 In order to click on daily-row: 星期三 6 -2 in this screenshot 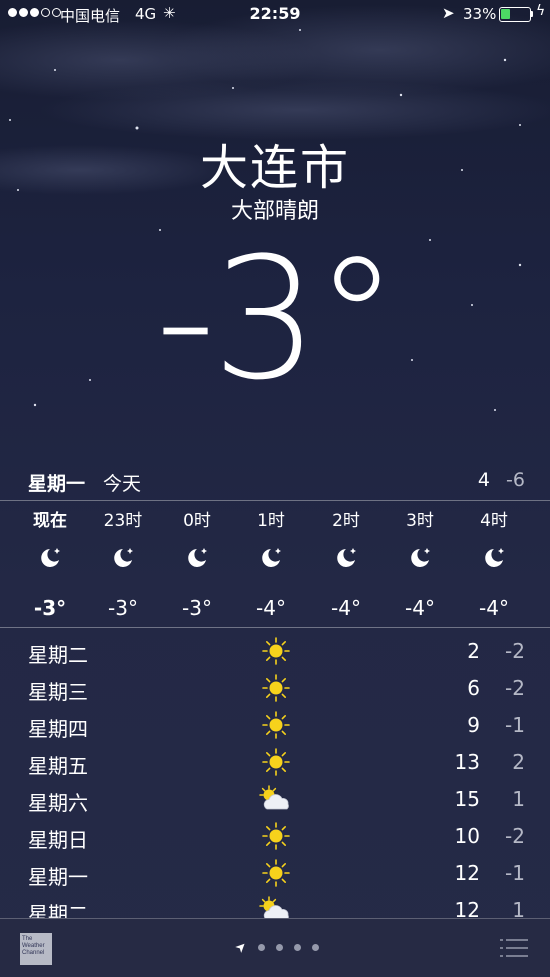, I will do `click(275, 688)`.